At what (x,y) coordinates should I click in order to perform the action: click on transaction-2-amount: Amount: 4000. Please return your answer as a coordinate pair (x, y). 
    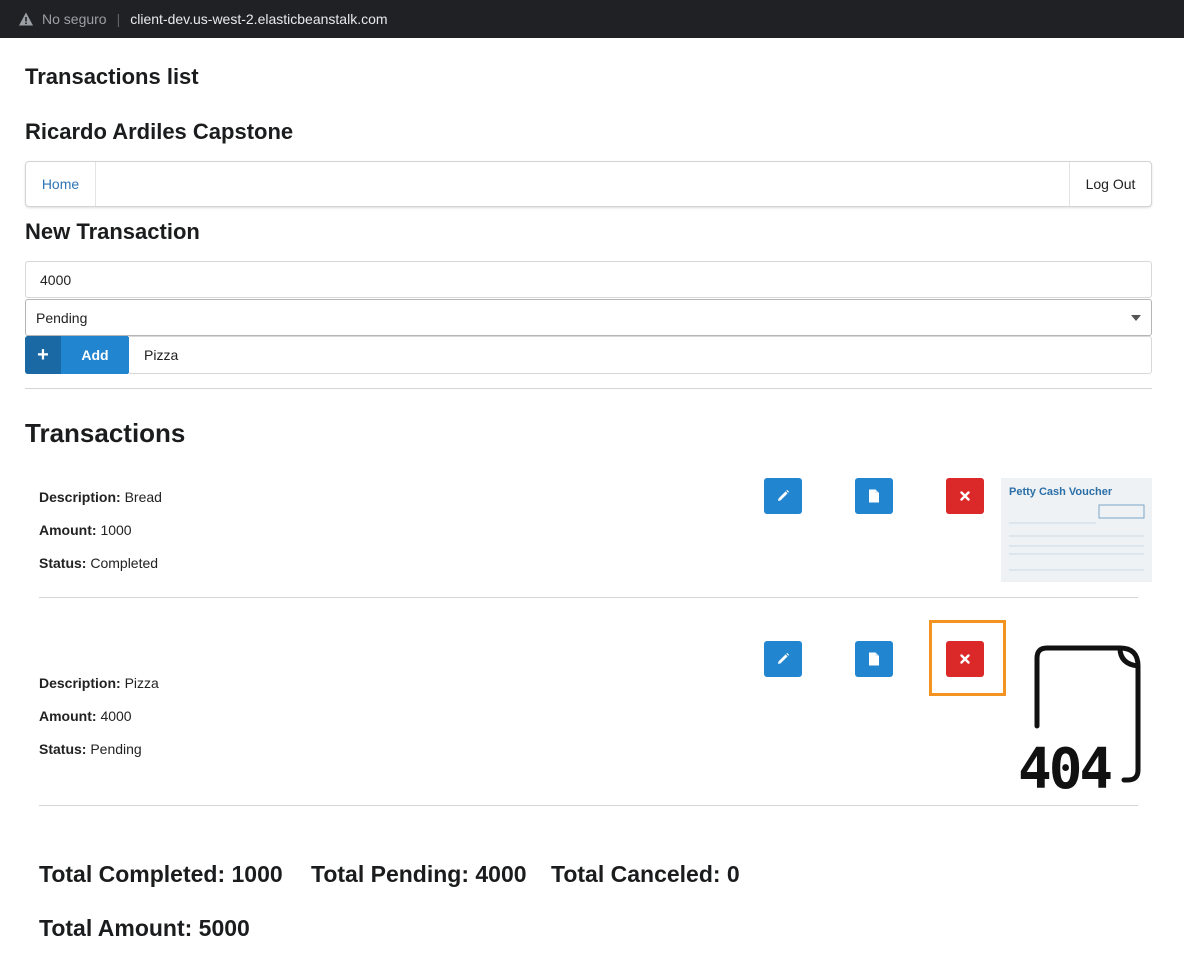
    Looking at the image, I should click on (85, 716).